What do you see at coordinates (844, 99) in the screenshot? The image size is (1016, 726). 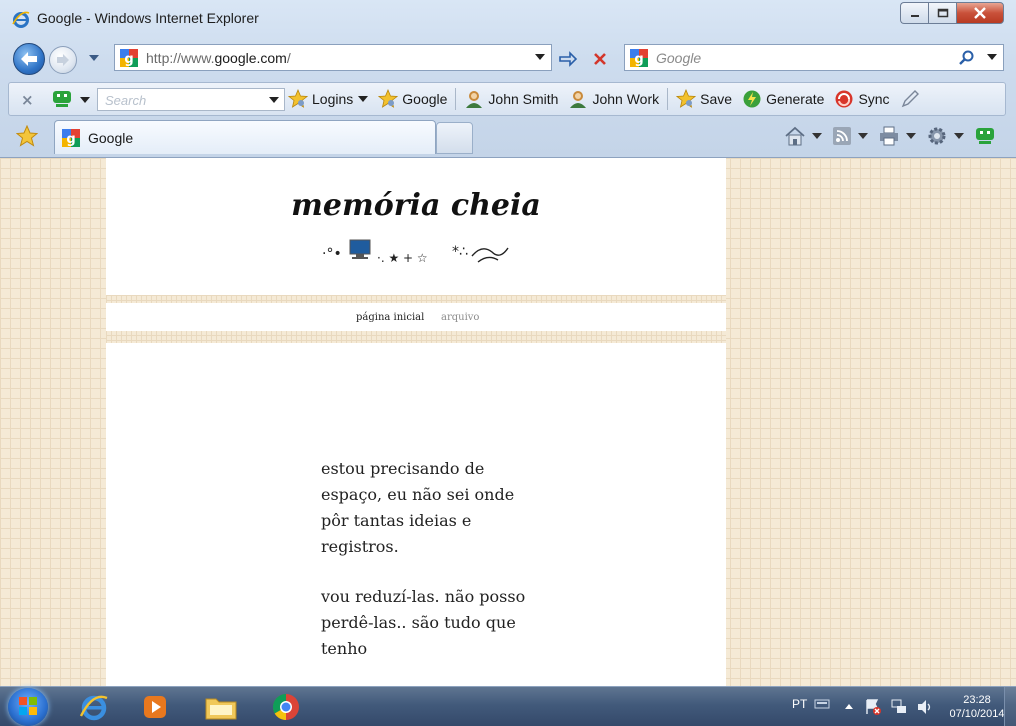 I see `sync-icon` at bounding box center [844, 99].